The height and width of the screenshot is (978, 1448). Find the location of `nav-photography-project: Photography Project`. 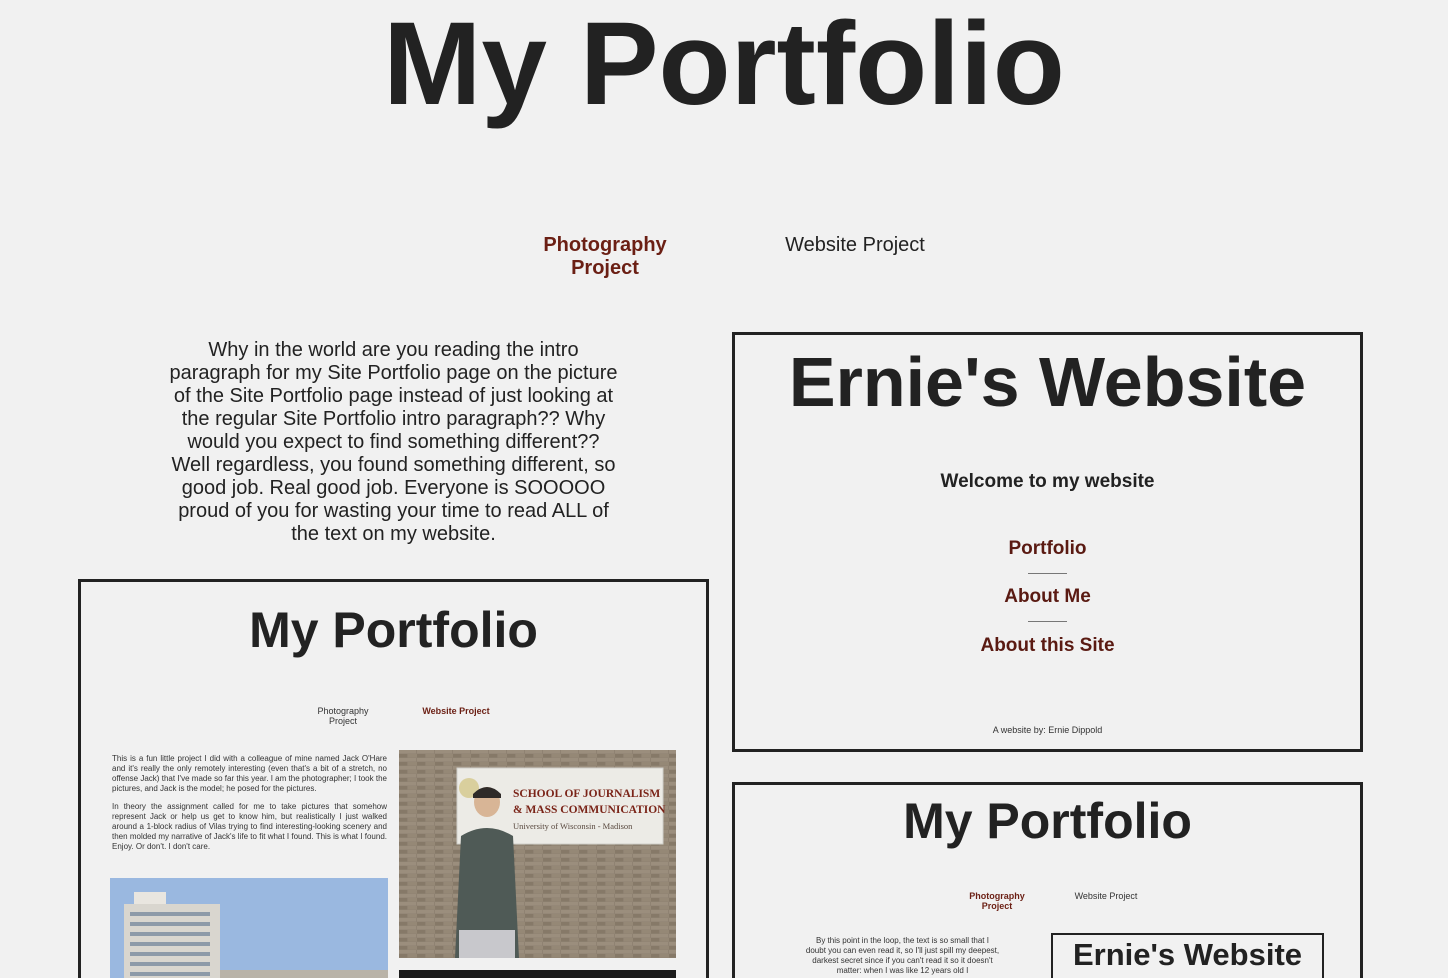

nav-photography-project: Photography Project is located at coordinates (605, 257).